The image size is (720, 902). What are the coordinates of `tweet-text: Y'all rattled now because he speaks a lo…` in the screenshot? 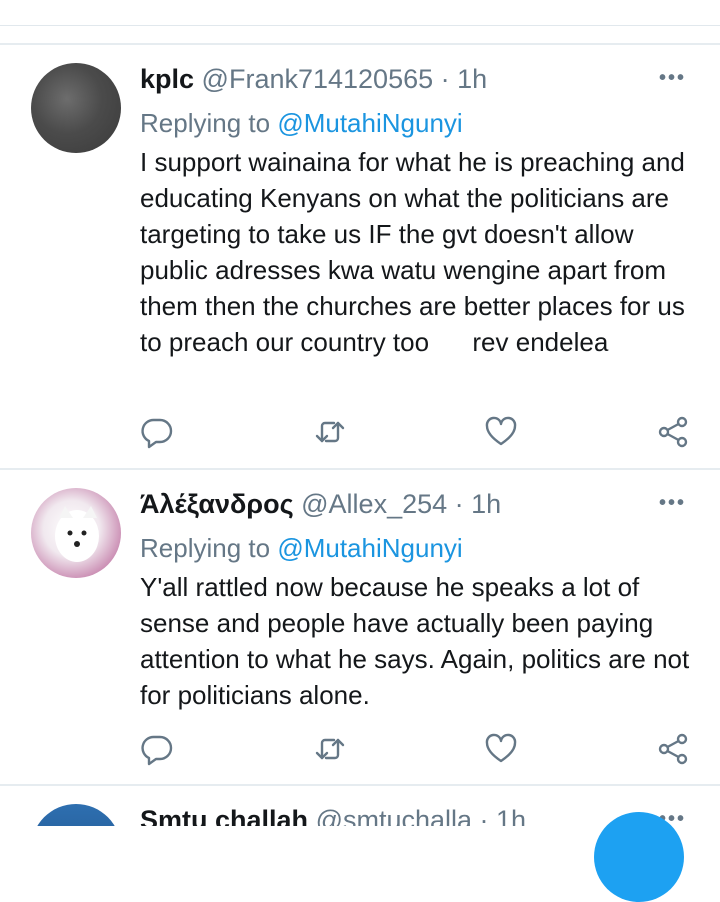 It's located at (415, 641).